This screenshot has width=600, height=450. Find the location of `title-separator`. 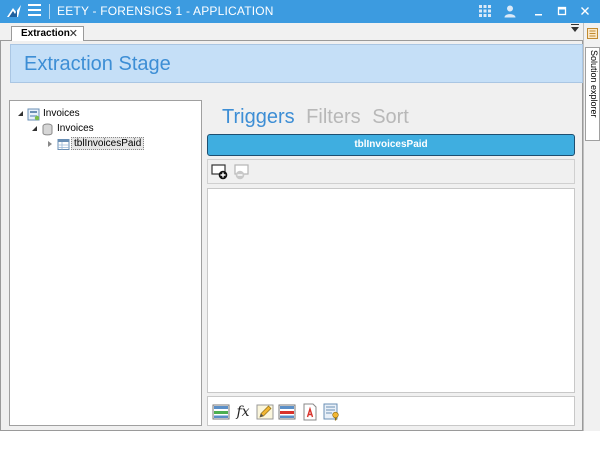

title-separator is located at coordinates (49, 11).